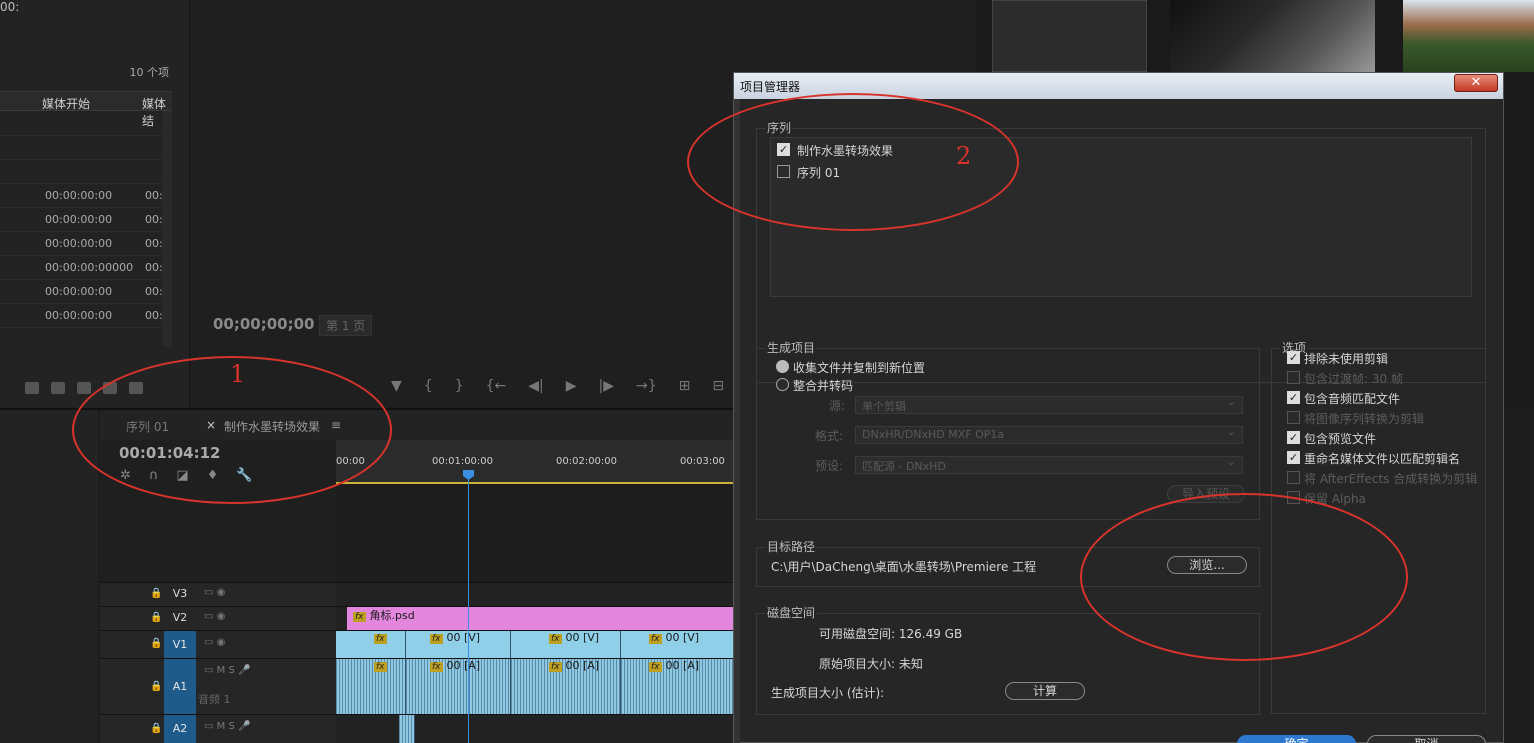 The height and width of the screenshot is (743, 1534). What do you see at coordinates (371, 644) in the screenshot?
I see `clip-video: fx` at bounding box center [371, 644].